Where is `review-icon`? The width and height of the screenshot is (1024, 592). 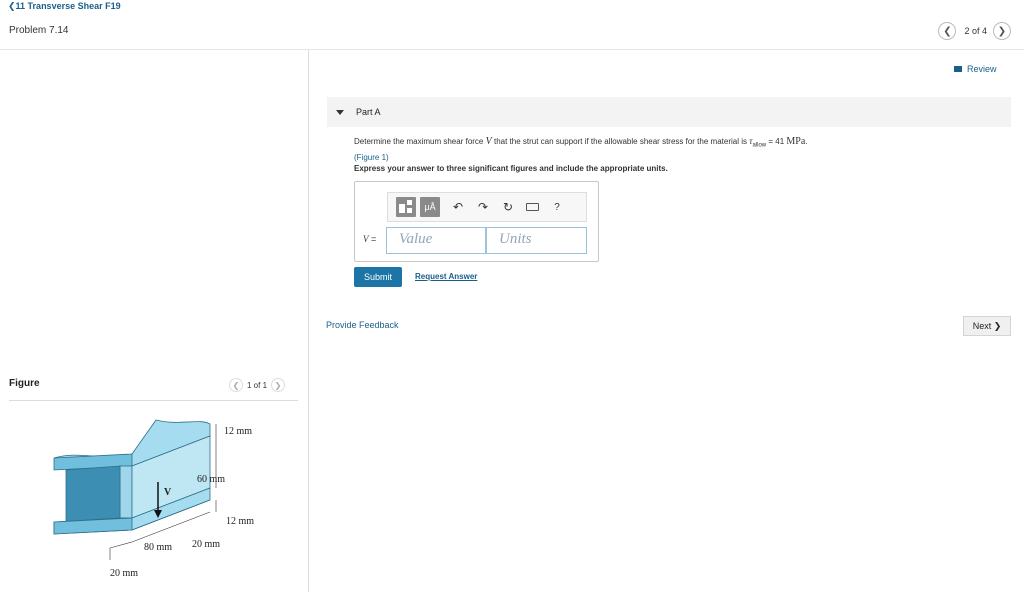
review-icon is located at coordinates (958, 69).